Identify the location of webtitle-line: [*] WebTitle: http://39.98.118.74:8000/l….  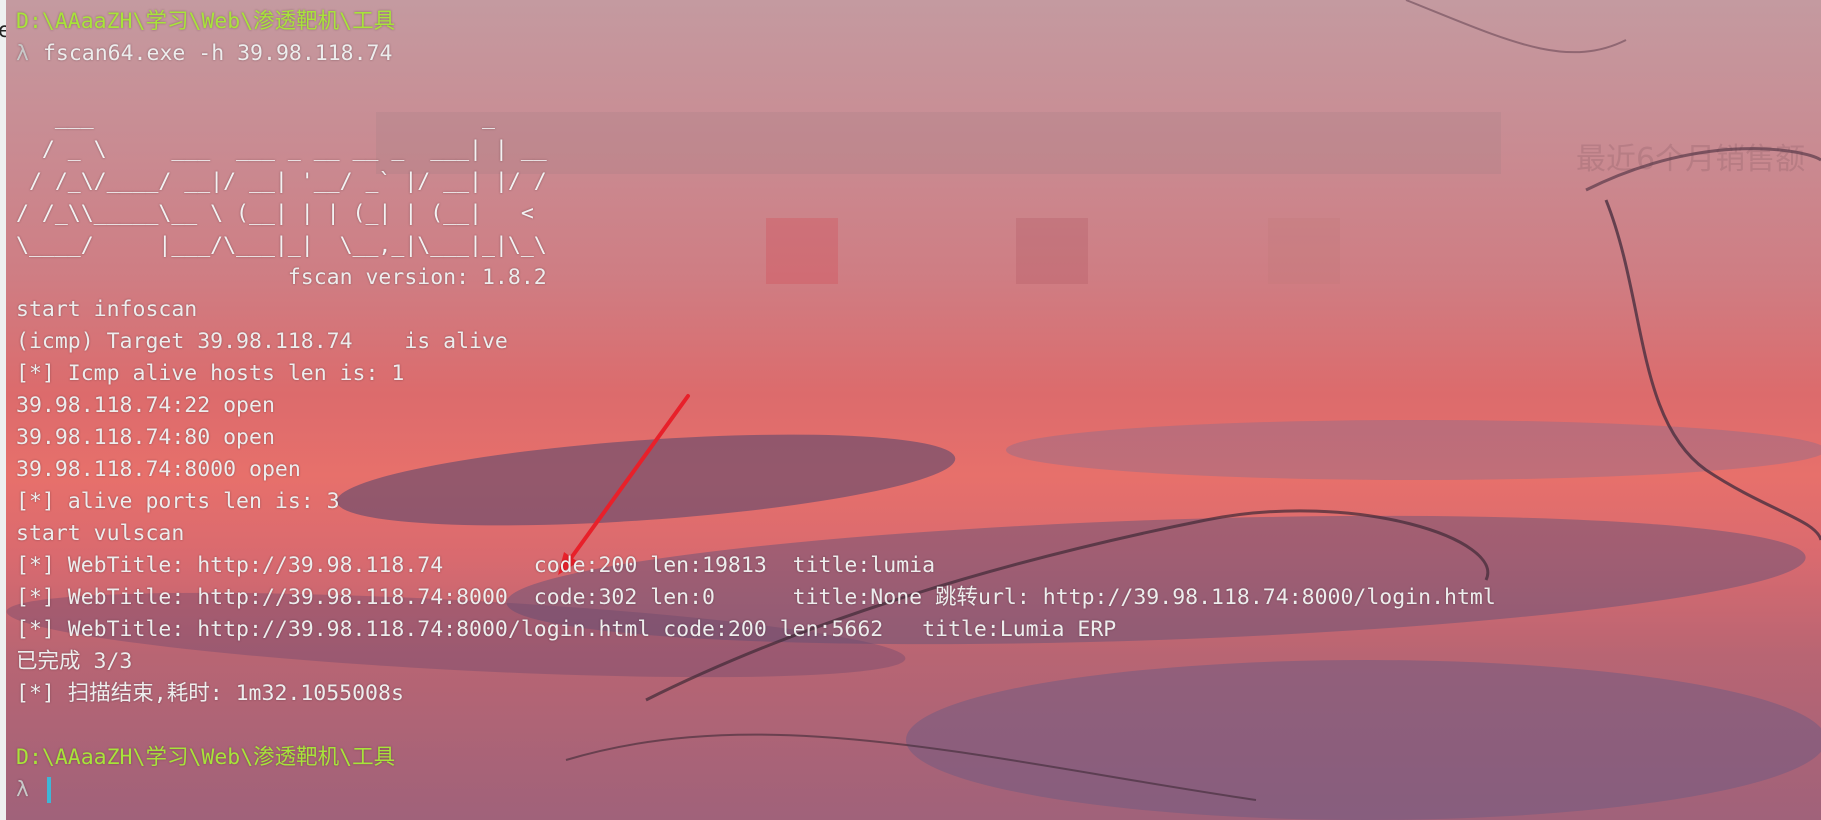
(566, 629).